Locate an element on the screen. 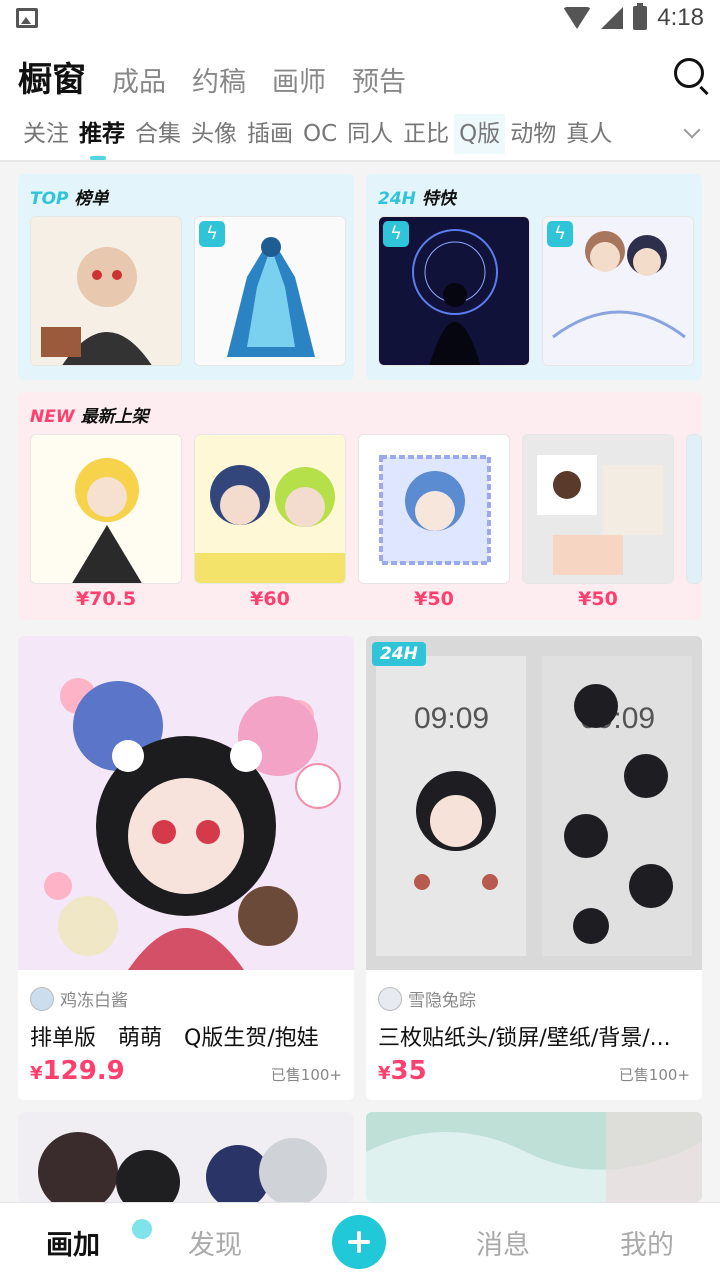 This screenshot has height=1280, width=720. chevron-down-icon is located at coordinates (692, 130).